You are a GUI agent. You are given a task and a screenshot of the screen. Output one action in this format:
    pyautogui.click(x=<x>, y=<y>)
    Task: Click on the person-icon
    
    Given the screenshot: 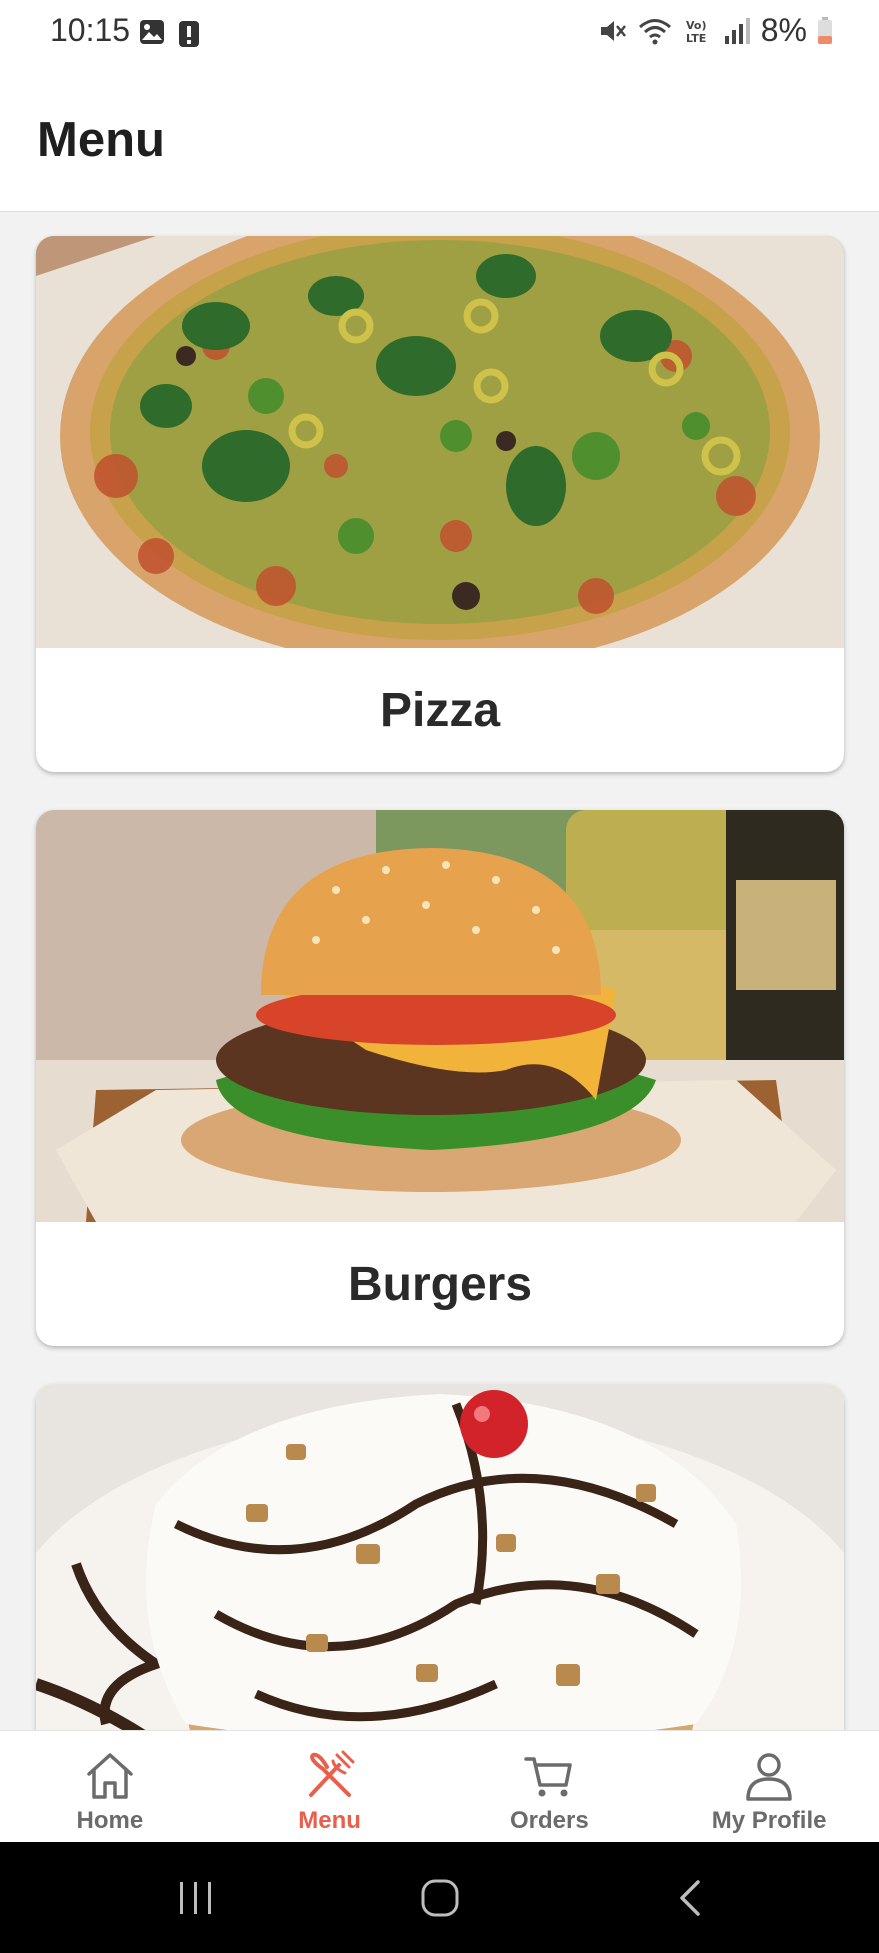 What is the action you would take?
    pyautogui.click(x=769, y=1777)
    